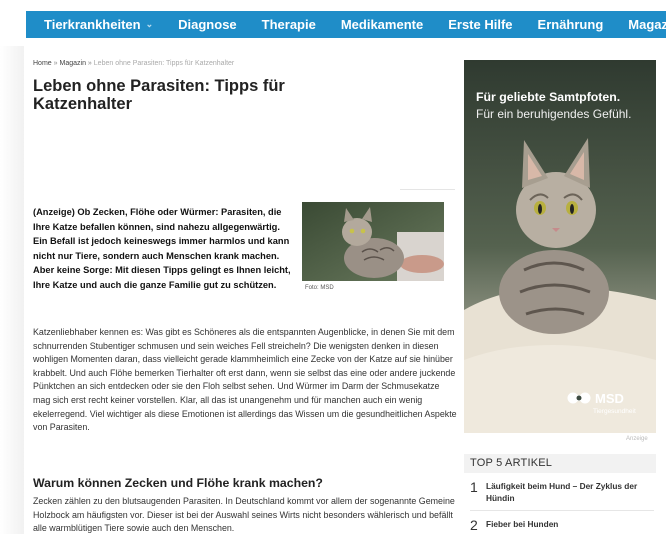 The height and width of the screenshot is (534, 666). I want to click on brand-tagline: Tiergesundheit, so click(614, 411).